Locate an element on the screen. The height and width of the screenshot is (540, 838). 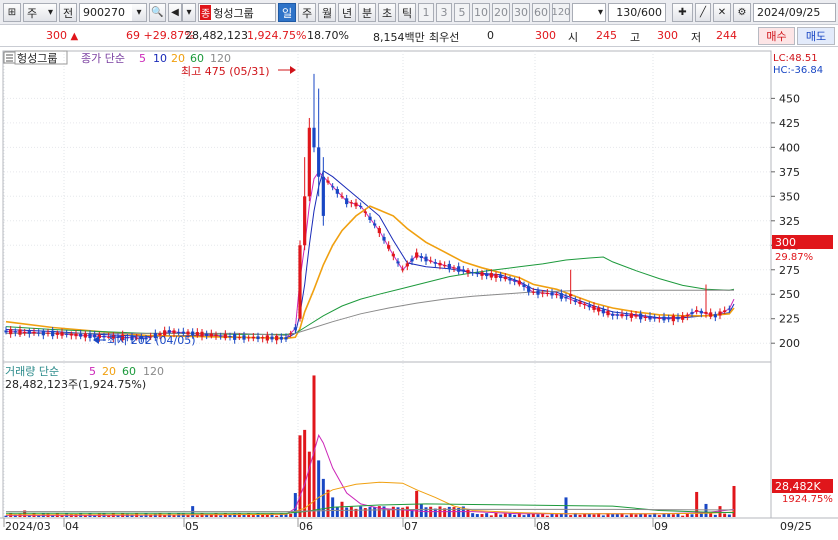
volume-legend-entry-120: 120 is located at coordinates (153, 371).